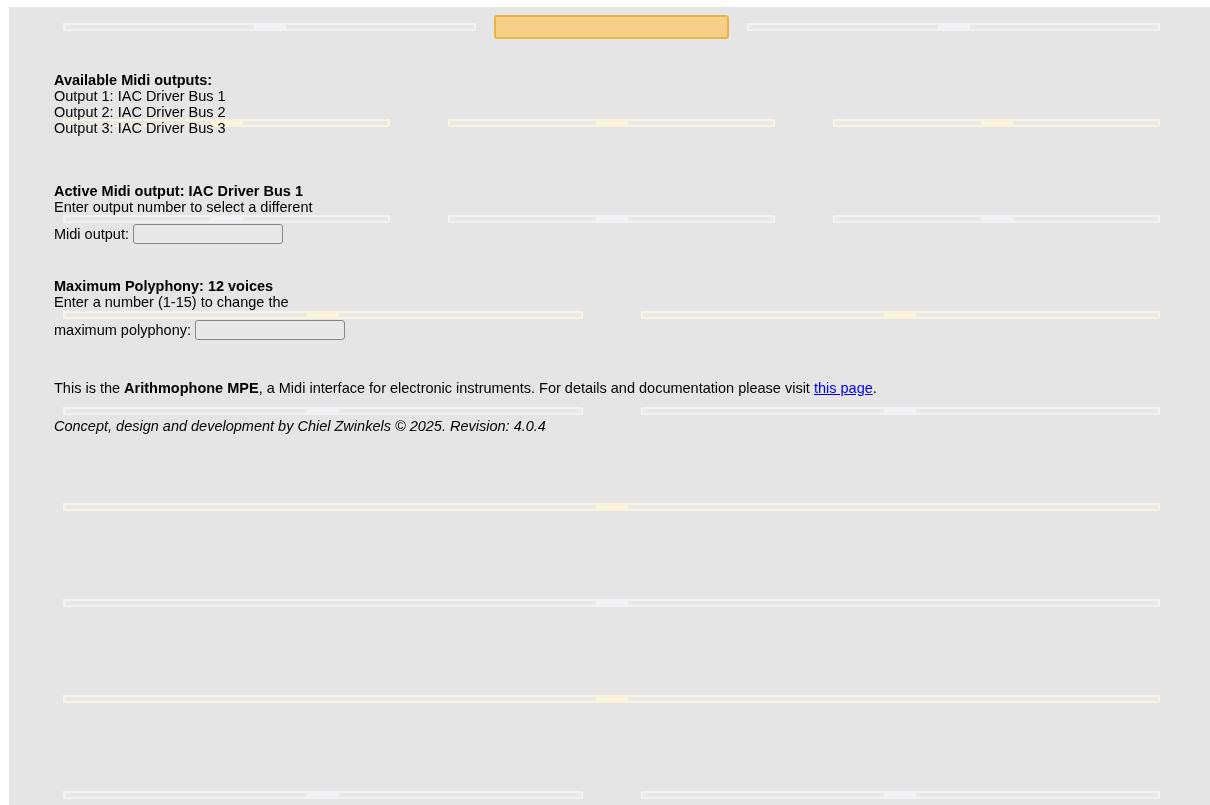 This screenshot has height=805, width=1210. I want to click on output-line: Output 1: IAC Driver Bus 1, so click(140, 96).